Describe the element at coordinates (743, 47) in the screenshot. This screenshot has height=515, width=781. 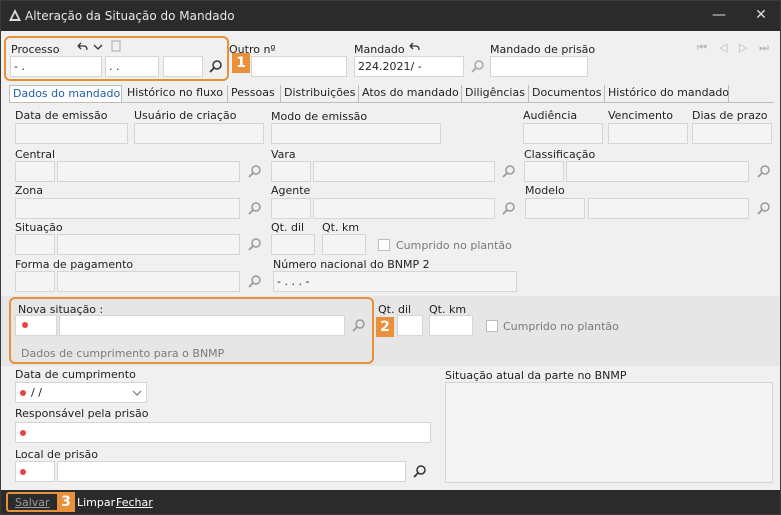
I see `nav-next-button: ▷` at that location.